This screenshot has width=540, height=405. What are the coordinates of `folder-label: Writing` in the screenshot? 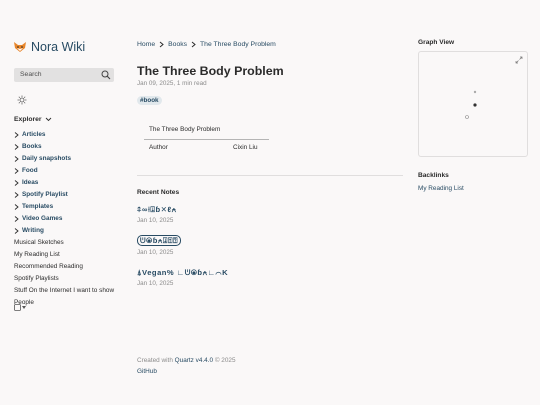 It's located at (33, 230).